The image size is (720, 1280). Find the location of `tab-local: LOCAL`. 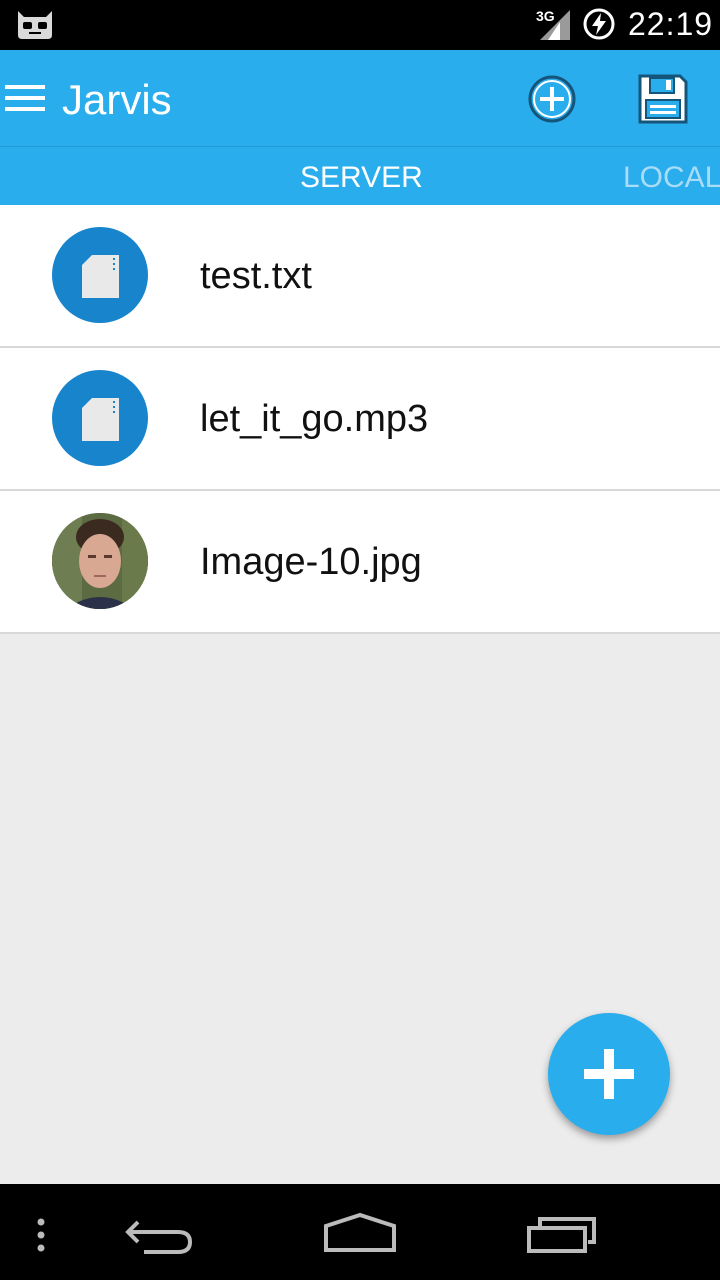

tab-local: LOCAL is located at coordinates (671, 178).